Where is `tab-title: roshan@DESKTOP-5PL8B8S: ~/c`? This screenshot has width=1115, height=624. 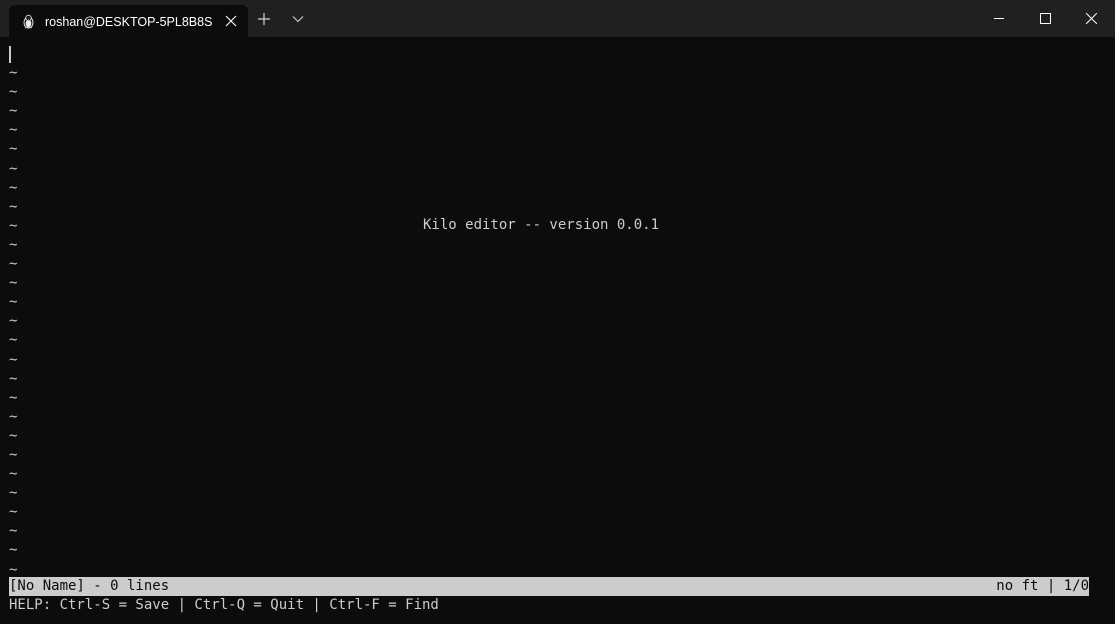 tab-title: roshan@DESKTOP-5PL8B8S: ~/c is located at coordinates (129, 22).